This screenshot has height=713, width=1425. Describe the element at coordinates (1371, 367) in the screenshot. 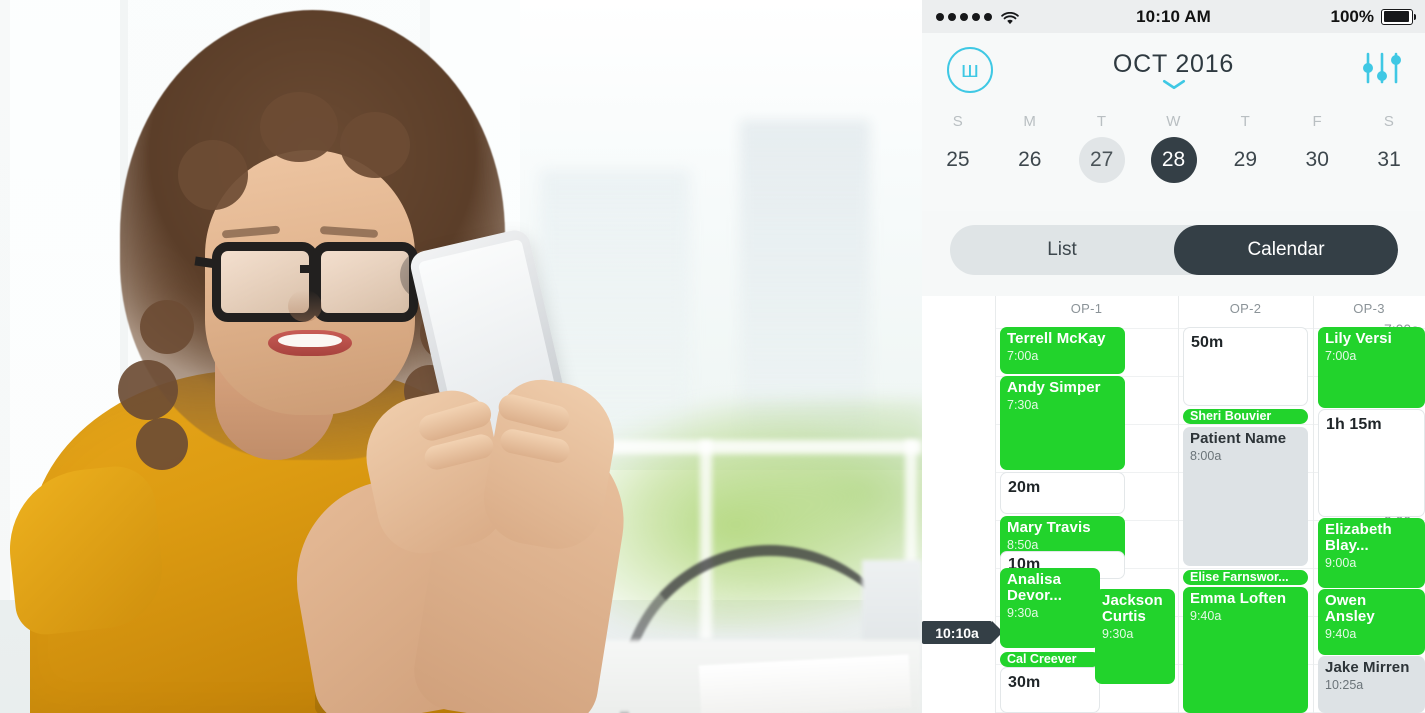

I see `appointment-block: Lily Versi 7:00a` at that location.